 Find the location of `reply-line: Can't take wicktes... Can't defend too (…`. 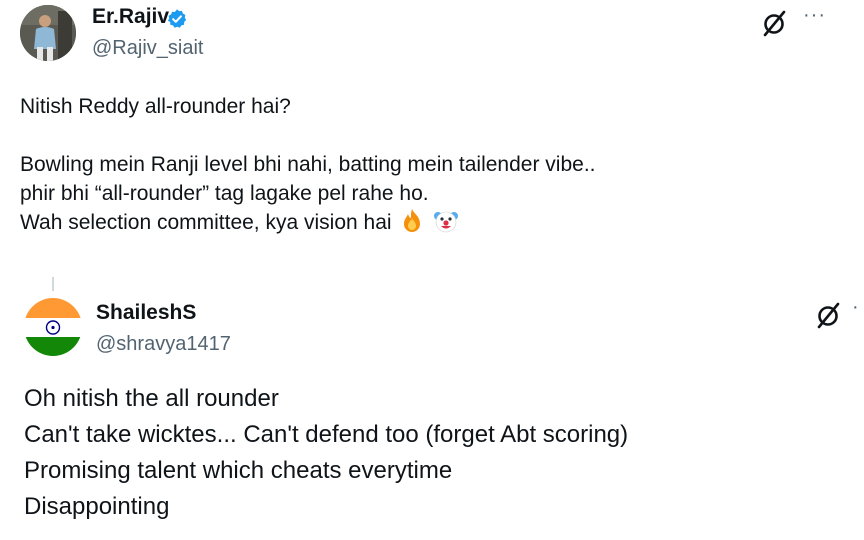

reply-line: Can't take wicktes... Can't defend too (… is located at coordinates (326, 434).